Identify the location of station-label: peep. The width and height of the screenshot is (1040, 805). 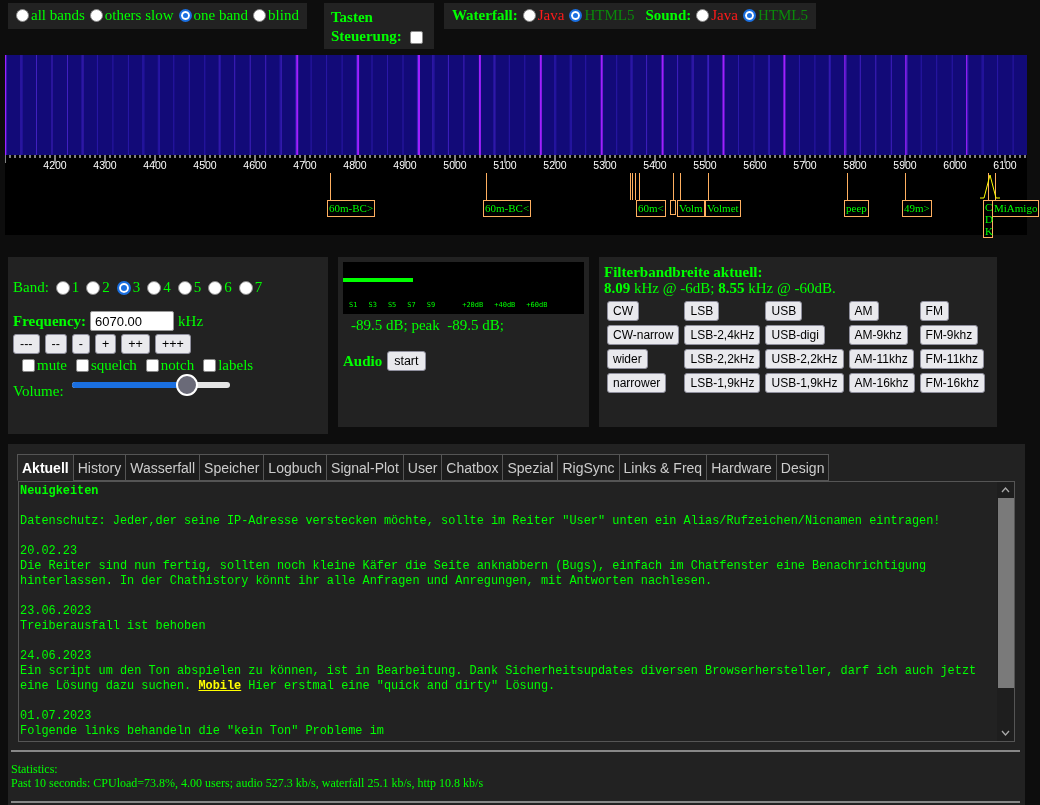
(856, 208).